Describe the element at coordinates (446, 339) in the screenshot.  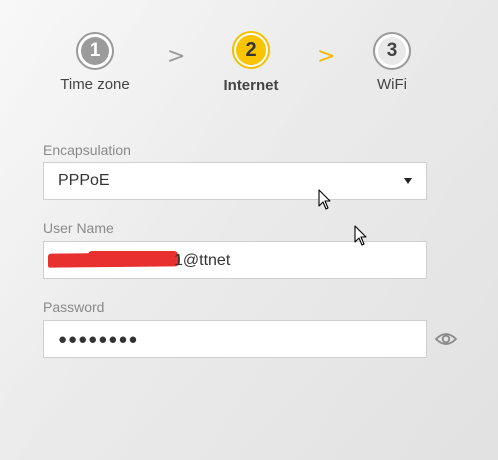
I see `eye-icon` at that location.